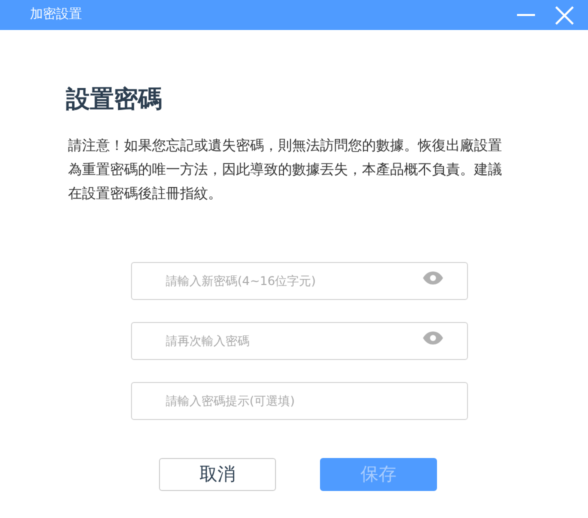 Image resolution: width=588 pixels, height=518 pixels. What do you see at coordinates (285, 170) in the screenshot?
I see `notice-text: 請注意！如果您忘記或遺失密碼，則無法訪問您的數據。恢復出廠設置為重置密碼的唯一方法，因此導致的數據丟失，本產品概不負責。建議在設置密碼後註冊指紋。` at bounding box center [285, 170].